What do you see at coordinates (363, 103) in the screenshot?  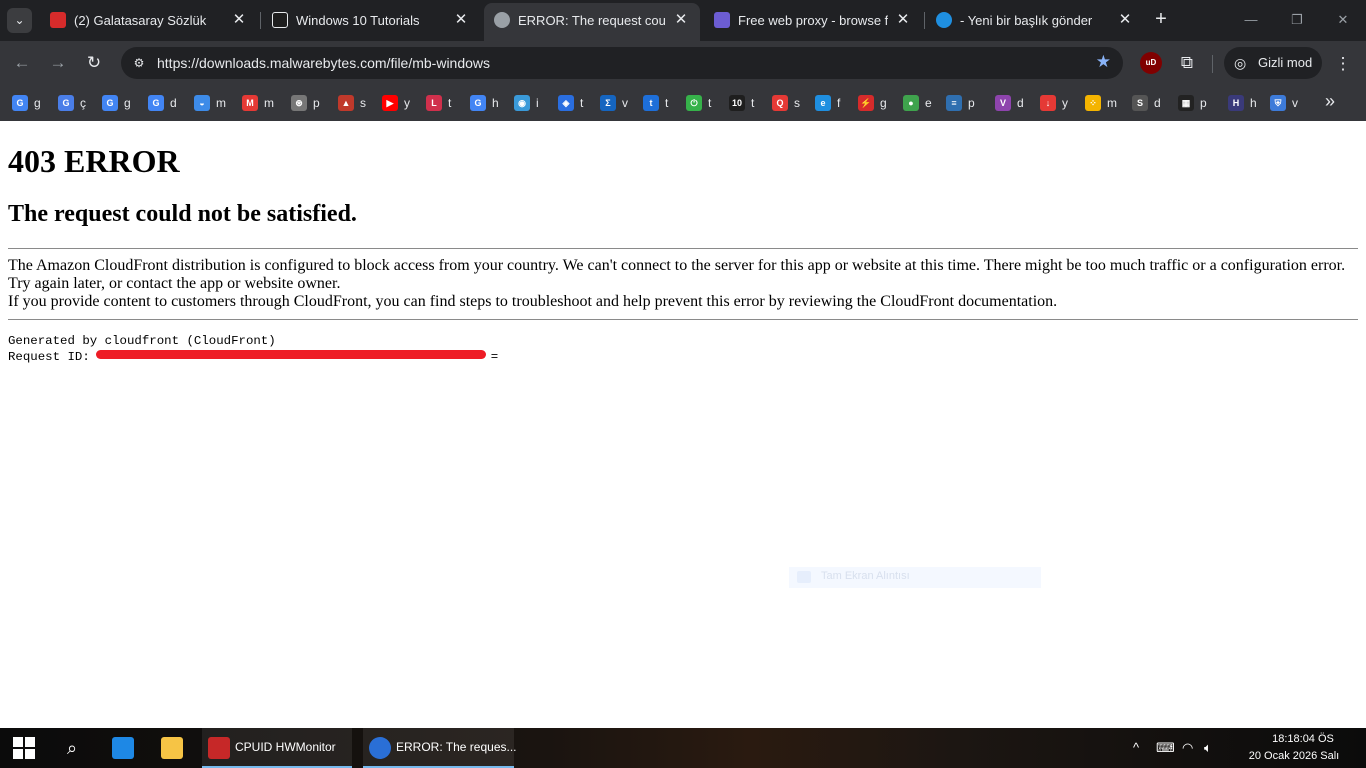 I see `bookmark-label: s` at bounding box center [363, 103].